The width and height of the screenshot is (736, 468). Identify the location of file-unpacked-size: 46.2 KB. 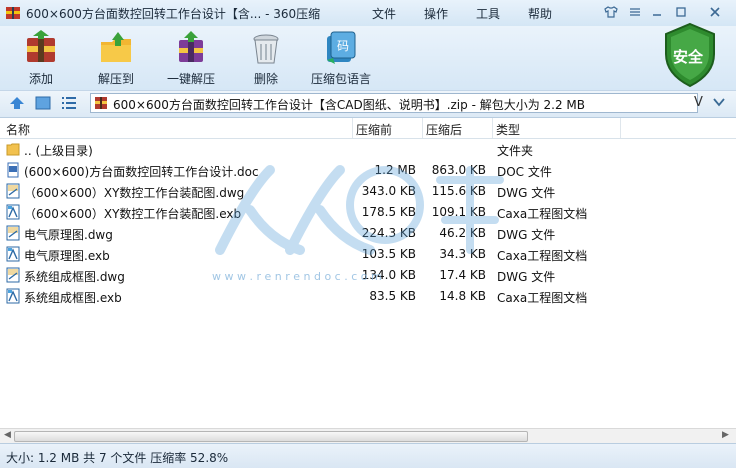
(462, 233).